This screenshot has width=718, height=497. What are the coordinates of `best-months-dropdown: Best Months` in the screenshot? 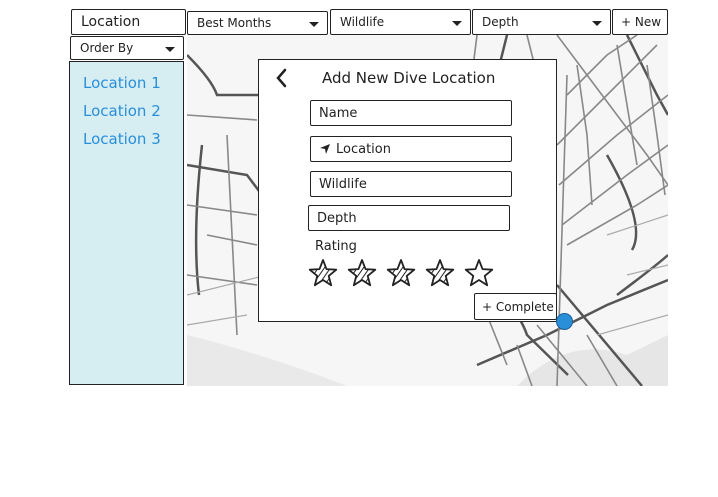 It's located at (257, 23).